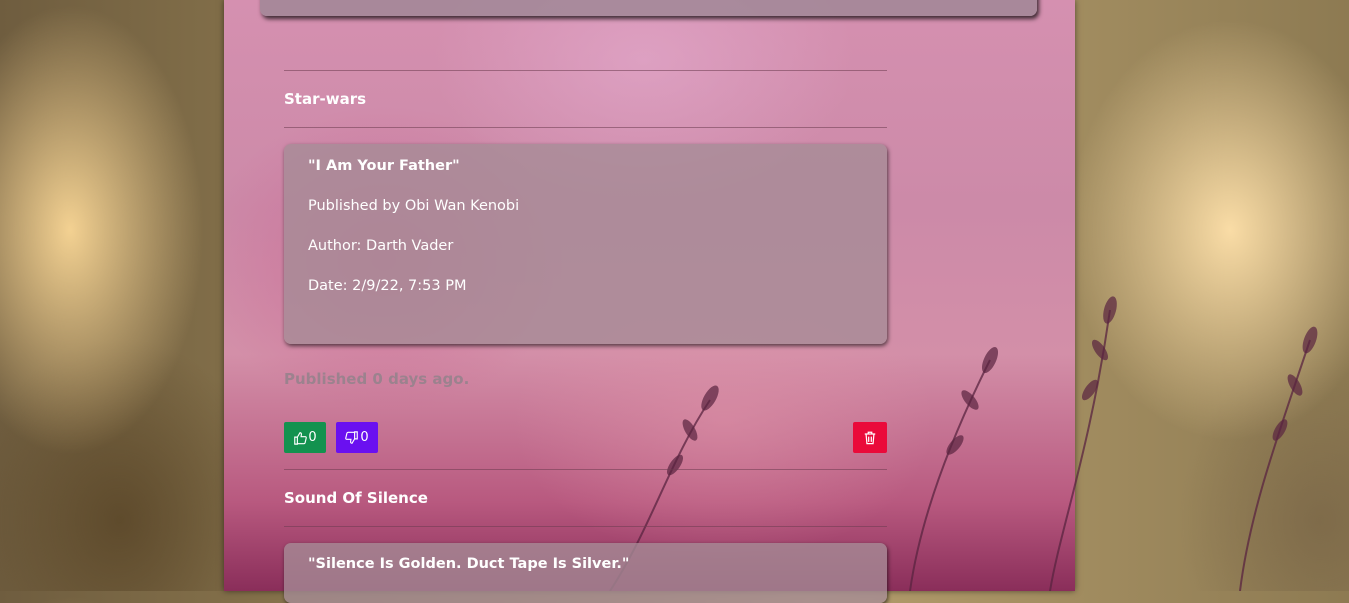 This screenshot has width=1349, height=603. I want to click on post-category-title: Star-wars, so click(325, 99).